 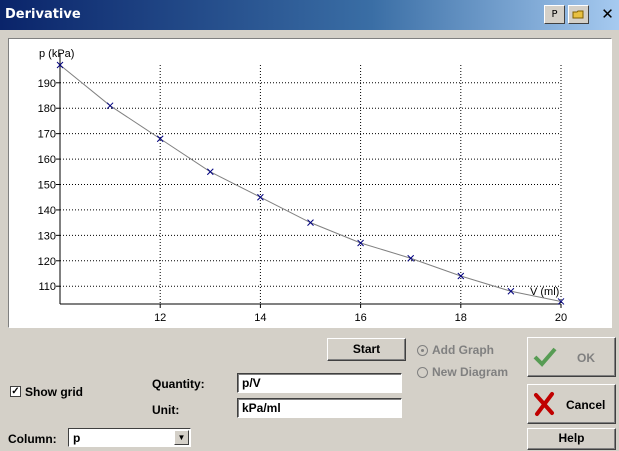 I want to click on x-tick-label: 14, so click(x=260, y=318).